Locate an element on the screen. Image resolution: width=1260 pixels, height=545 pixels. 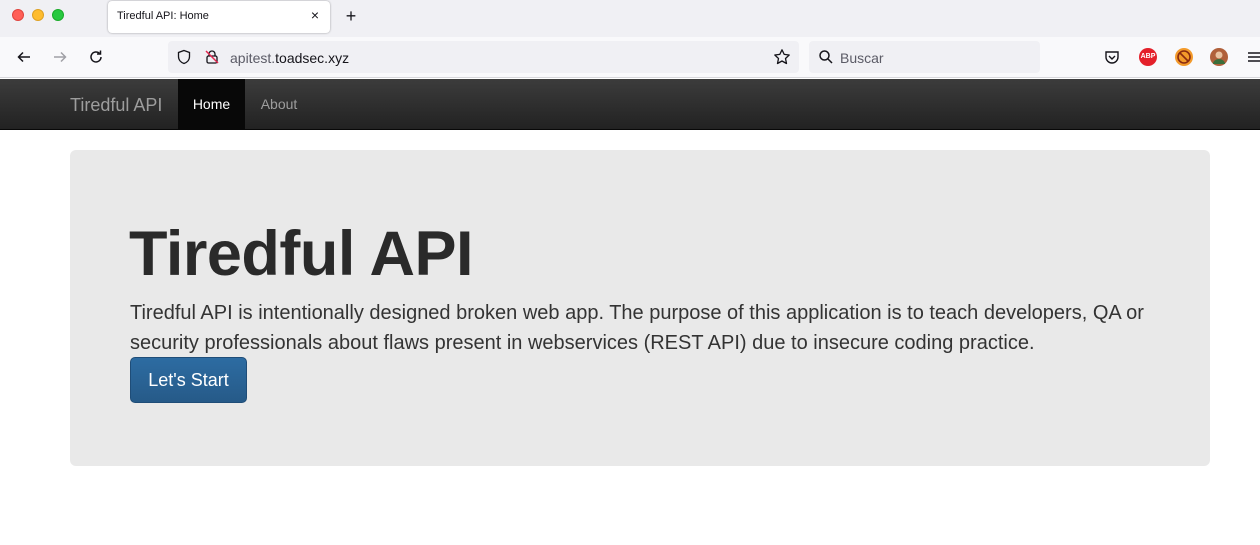
browser-tab-strip: Tiredful API: Home × + is located at coordinates (630, 18).